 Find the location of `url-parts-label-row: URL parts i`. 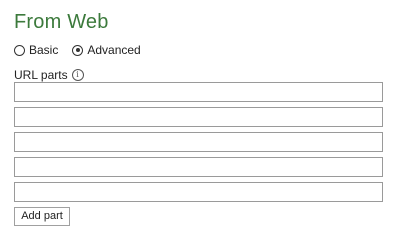

url-parts-label-row: URL parts i is located at coordinates (49, 75).